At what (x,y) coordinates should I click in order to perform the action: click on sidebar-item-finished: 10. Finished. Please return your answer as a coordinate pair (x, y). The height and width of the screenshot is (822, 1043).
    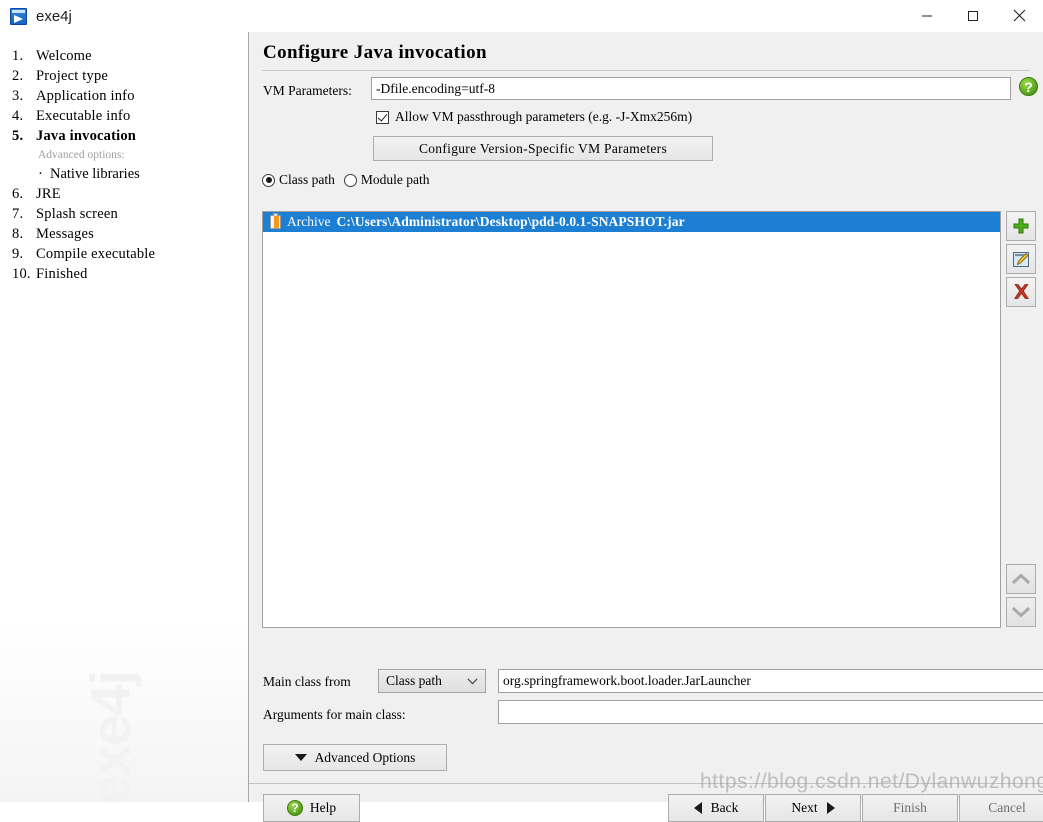
    Looking at the image, I should click on (128, 274).